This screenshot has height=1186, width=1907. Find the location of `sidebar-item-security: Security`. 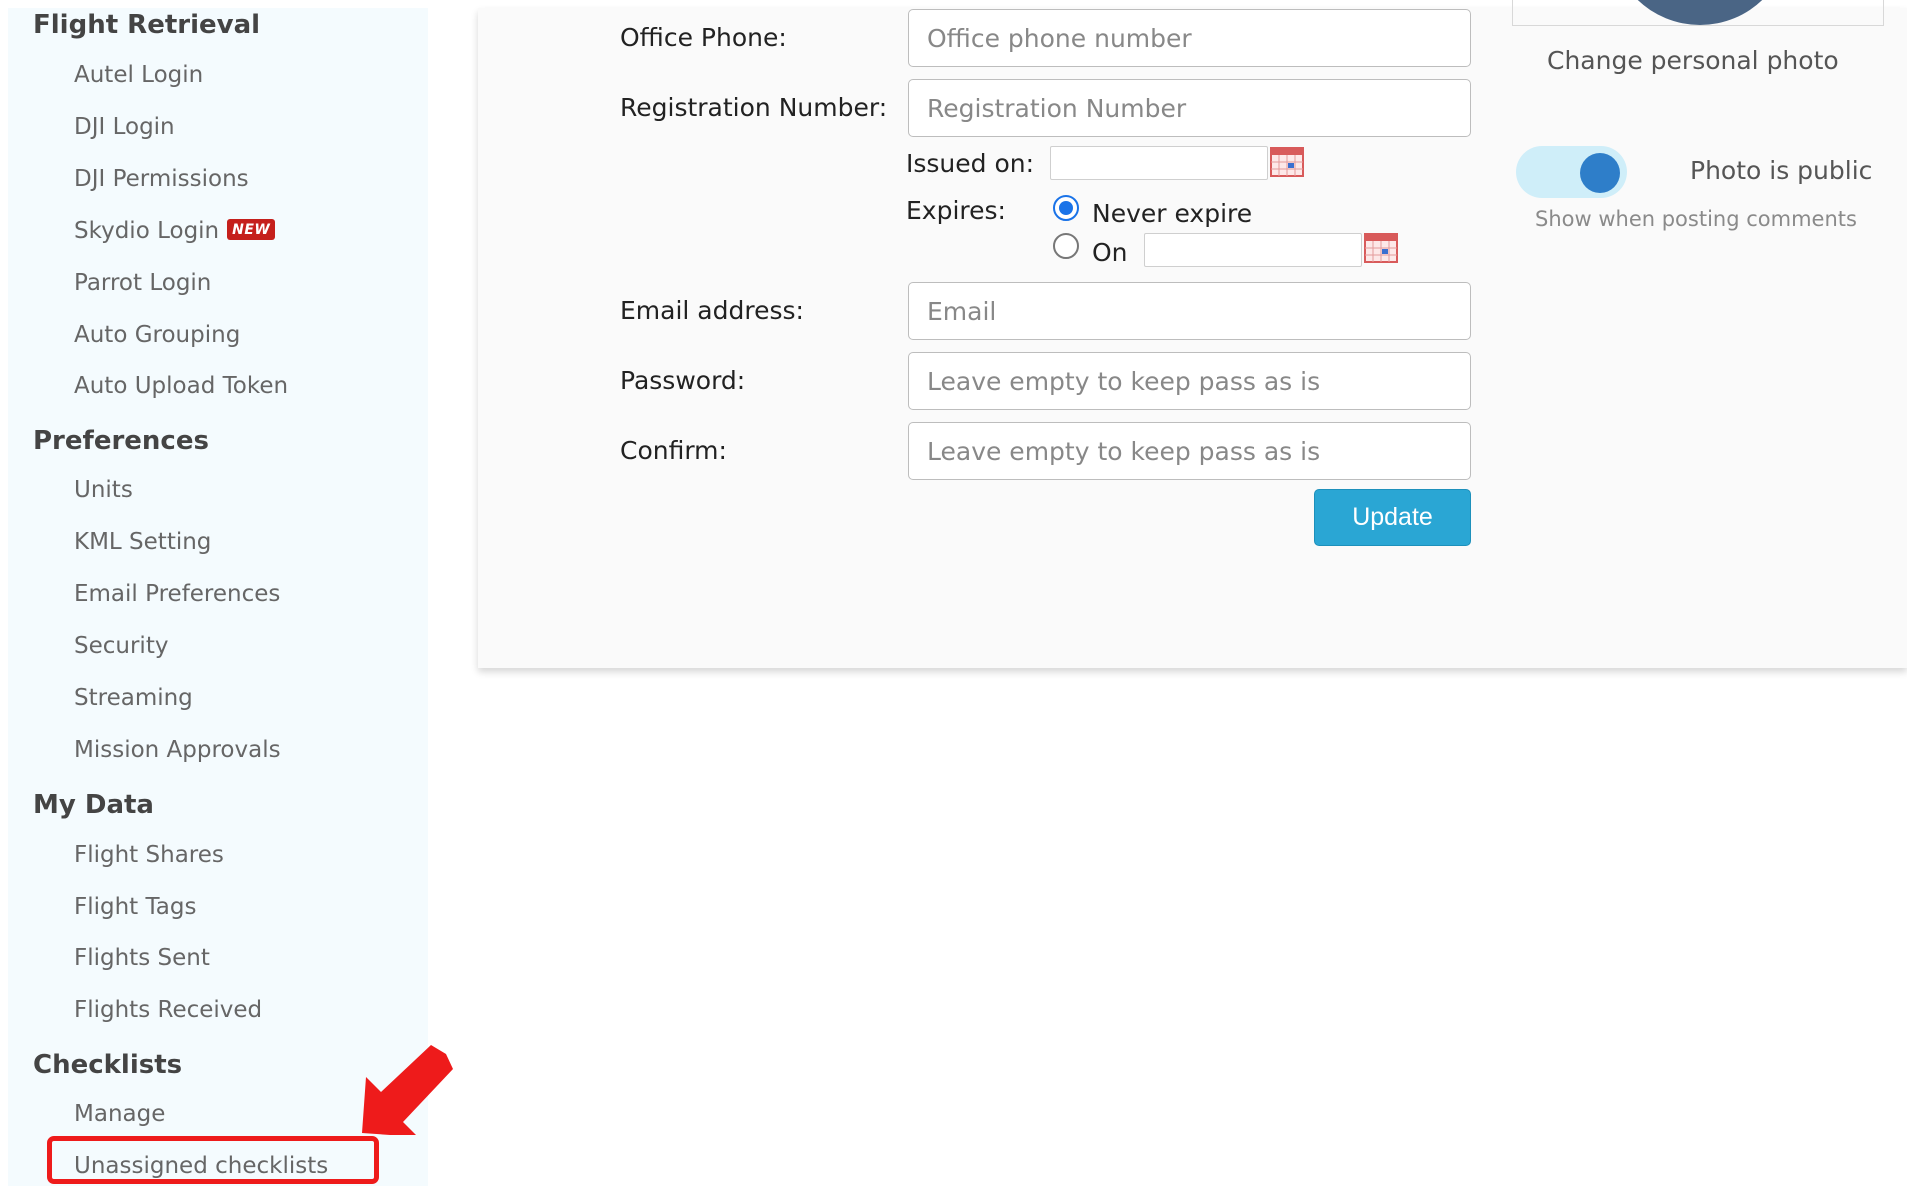

sidebar-item-security: Security is located at coordinates (121, 646).